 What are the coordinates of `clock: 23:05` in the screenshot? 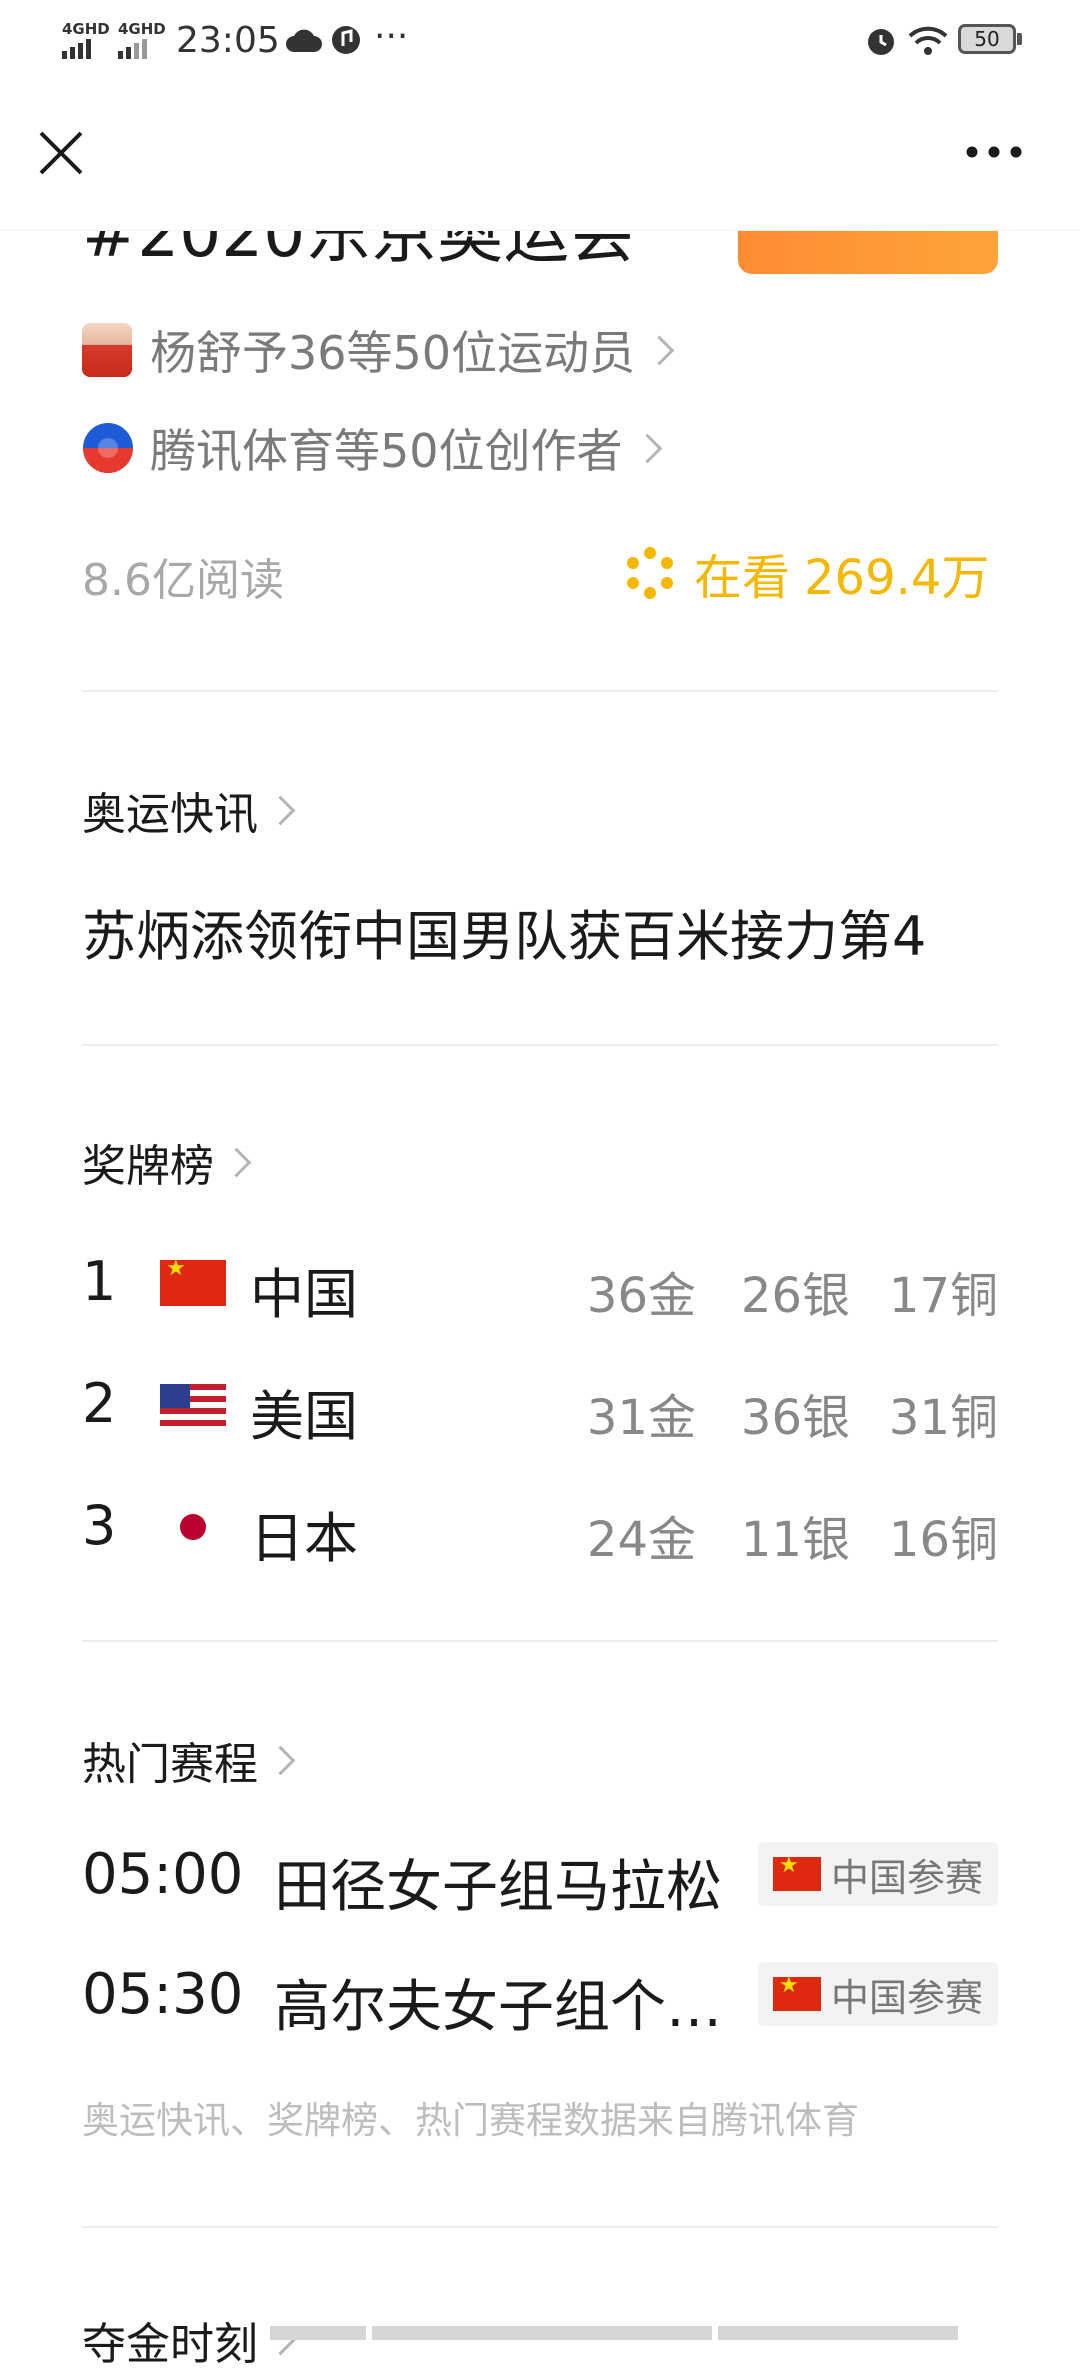 It's located at (228, 40).